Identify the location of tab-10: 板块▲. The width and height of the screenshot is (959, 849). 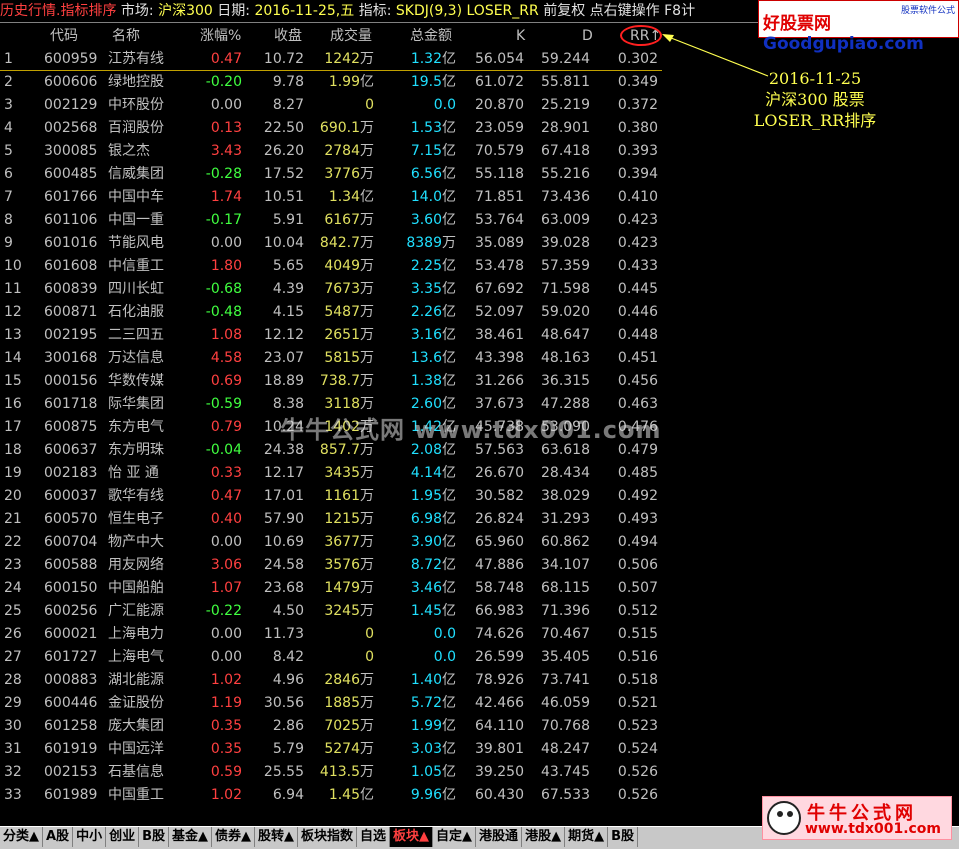
(412, 837).